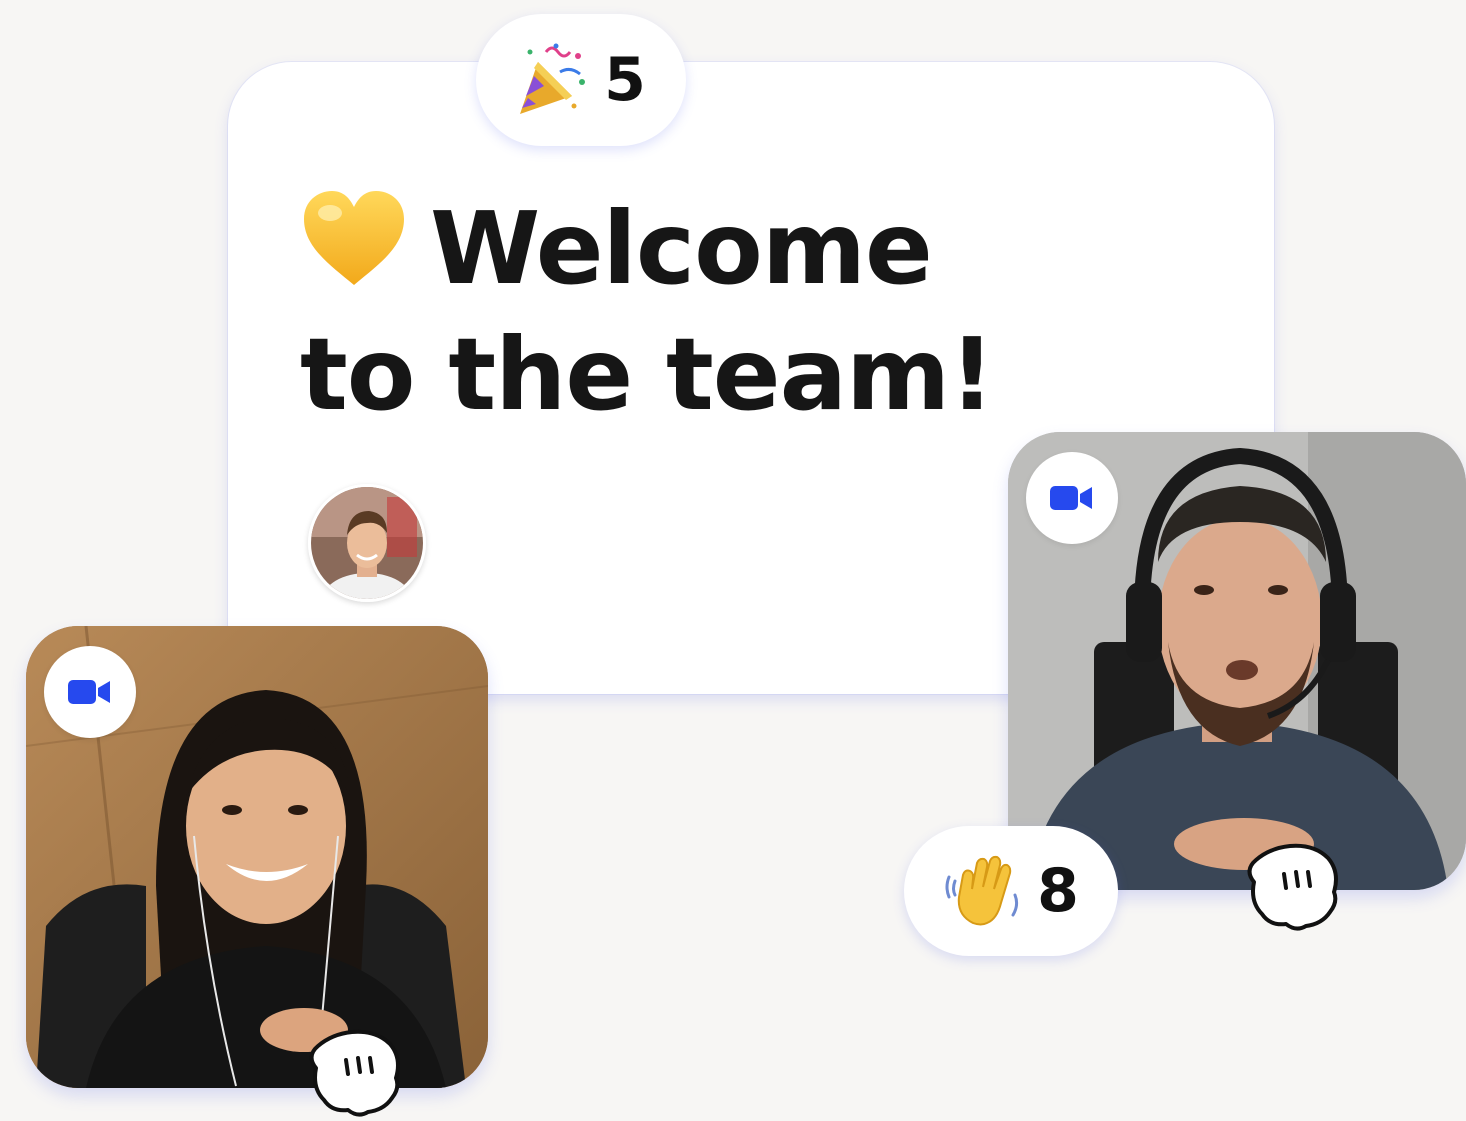  What do you see at coordinates (367, 543) in the screenshot?
I see `avatar` at bounding box center [367, 543].